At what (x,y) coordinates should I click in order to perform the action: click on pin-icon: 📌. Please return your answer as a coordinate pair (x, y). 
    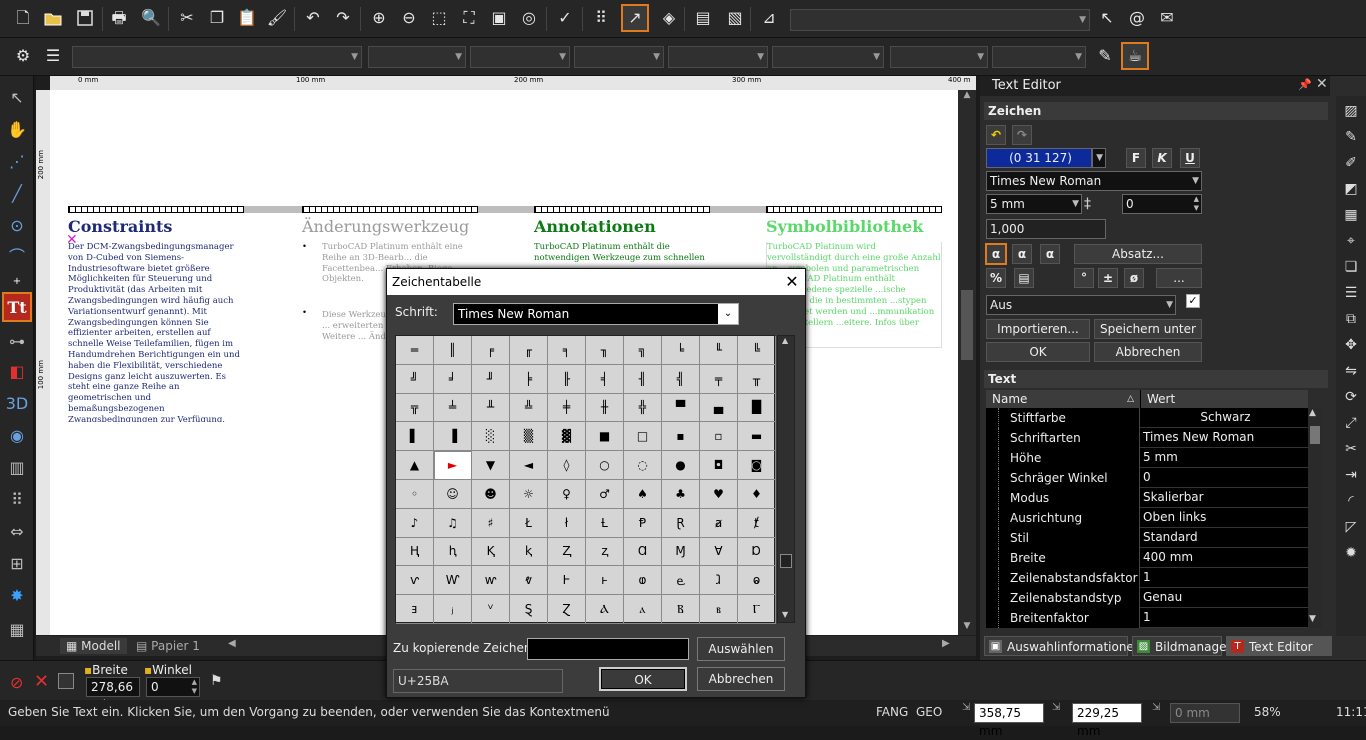
    Looking at the image, I should click on (1305, 84).